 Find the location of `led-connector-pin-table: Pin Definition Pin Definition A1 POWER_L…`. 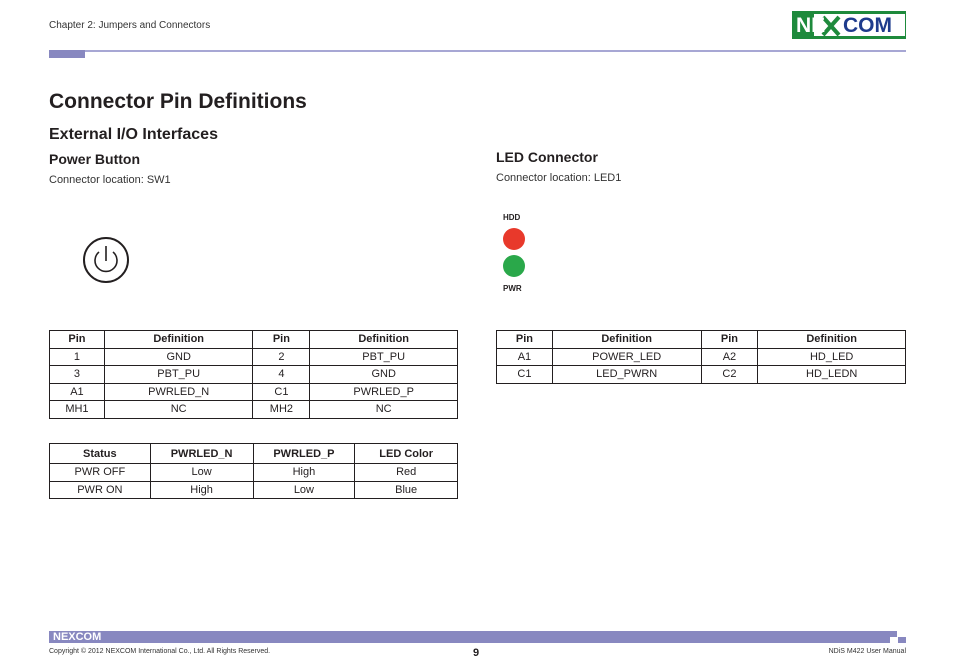

led-connector-pin-table: Pin Definition Pin Definition A1 POWER_L… is located at coordinates (701, 357).